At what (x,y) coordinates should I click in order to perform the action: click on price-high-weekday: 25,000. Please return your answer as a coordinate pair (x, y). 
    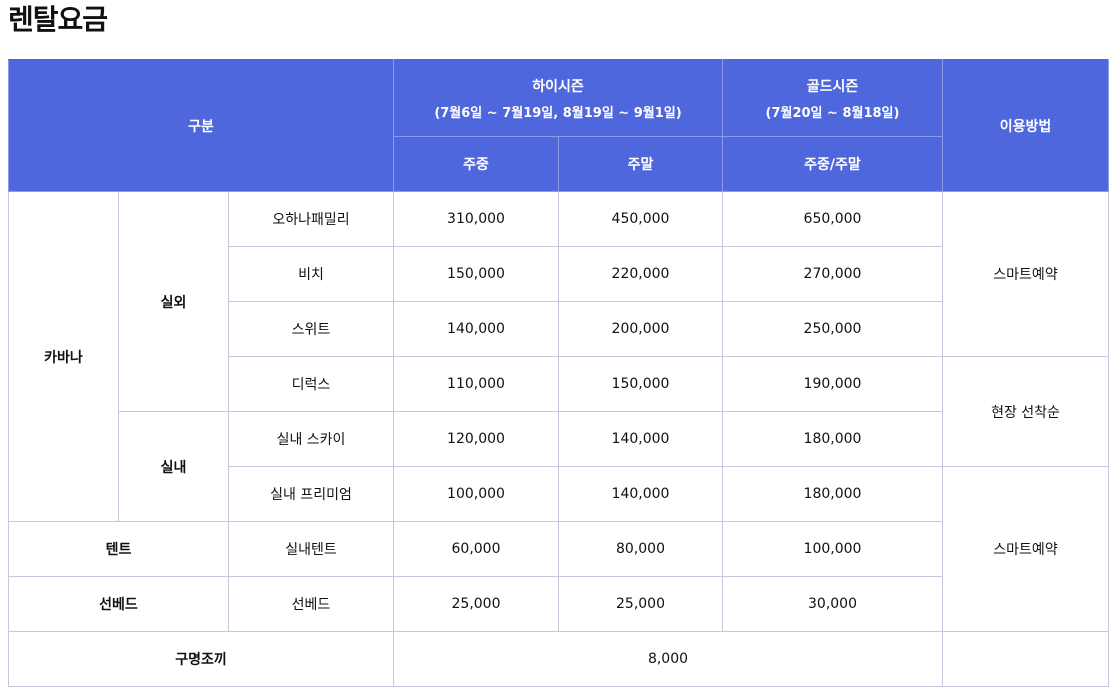
    Looking at the image, I should click on (476, 604).